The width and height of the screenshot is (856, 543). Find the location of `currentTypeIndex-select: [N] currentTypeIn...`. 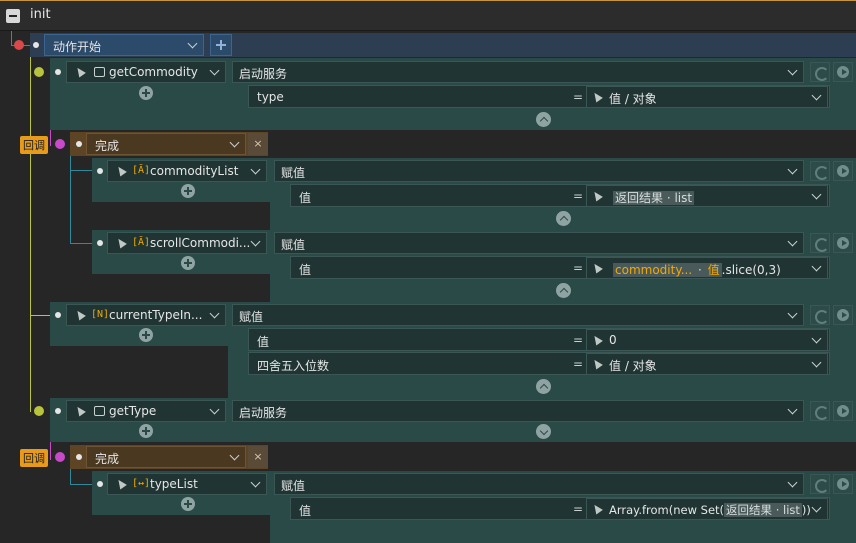

currentTypeIndex-select: [N] currentTypeIn... is located at coordinates (146, 315).